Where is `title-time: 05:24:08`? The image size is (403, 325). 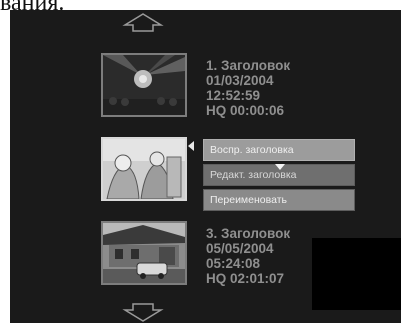
title-time: 05:24:08 is located at coordinates (233, 263).